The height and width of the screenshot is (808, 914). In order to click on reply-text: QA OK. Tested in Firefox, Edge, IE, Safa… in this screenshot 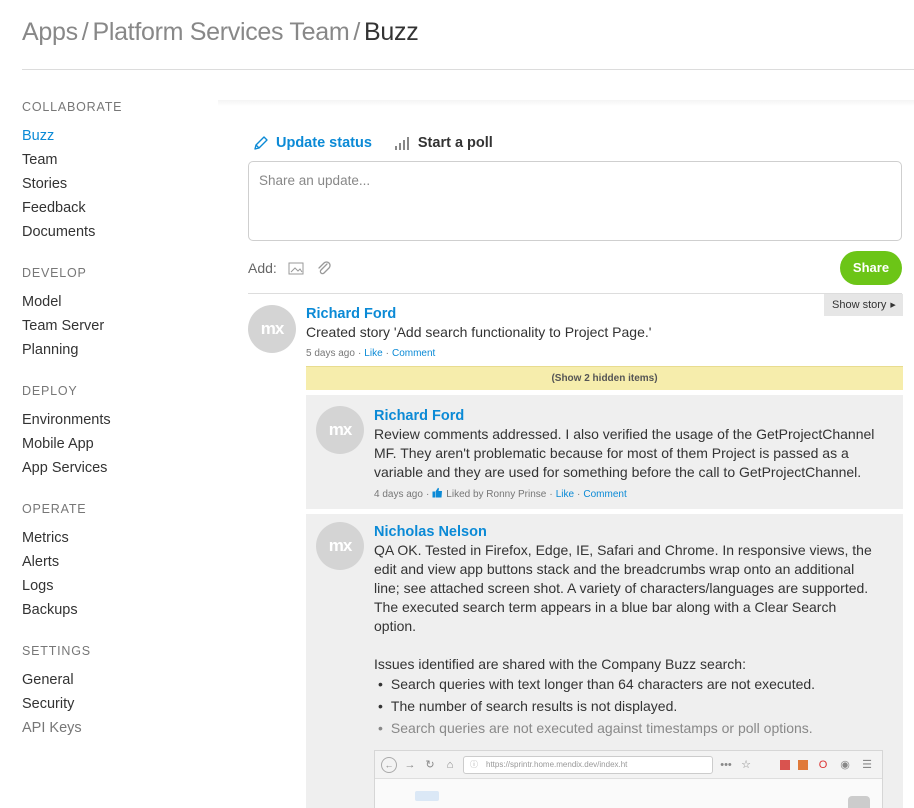, I will do `click(623, 588)`.